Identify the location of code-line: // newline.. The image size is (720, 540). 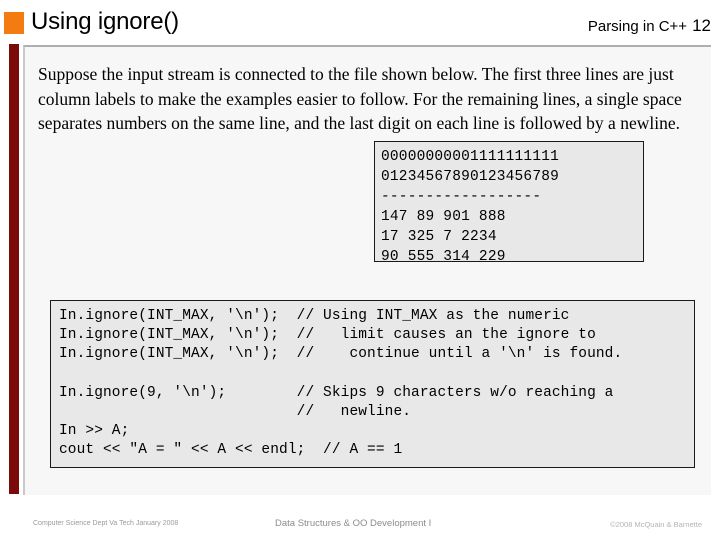
(235, 412).